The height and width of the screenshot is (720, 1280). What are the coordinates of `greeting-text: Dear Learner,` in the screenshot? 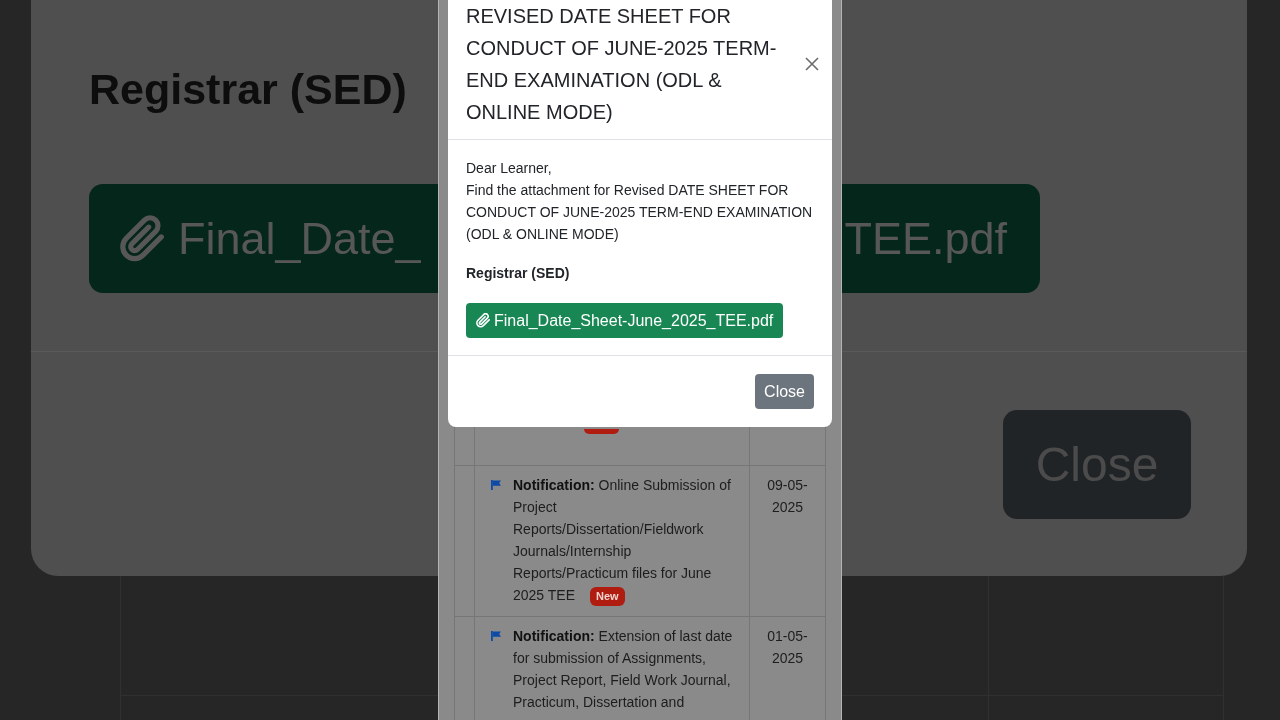 It's located at (509, 168).